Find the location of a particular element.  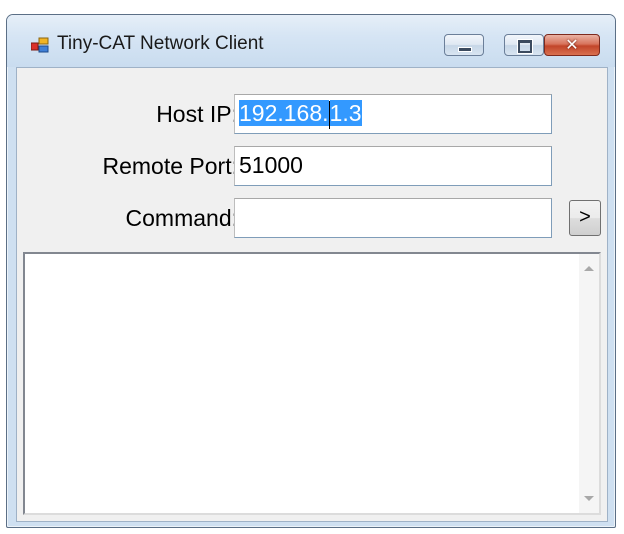

close-icon: ✕ is located at coordinates (572, 44).